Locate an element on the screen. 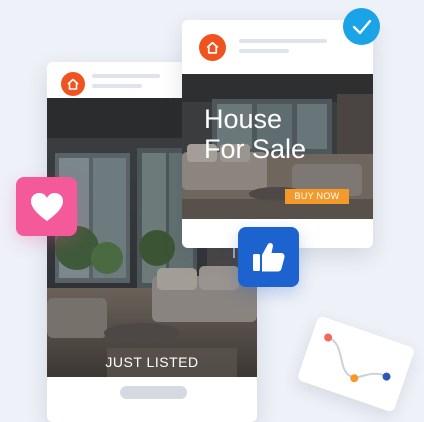  analytics-card is located at coordinates (356, 364).